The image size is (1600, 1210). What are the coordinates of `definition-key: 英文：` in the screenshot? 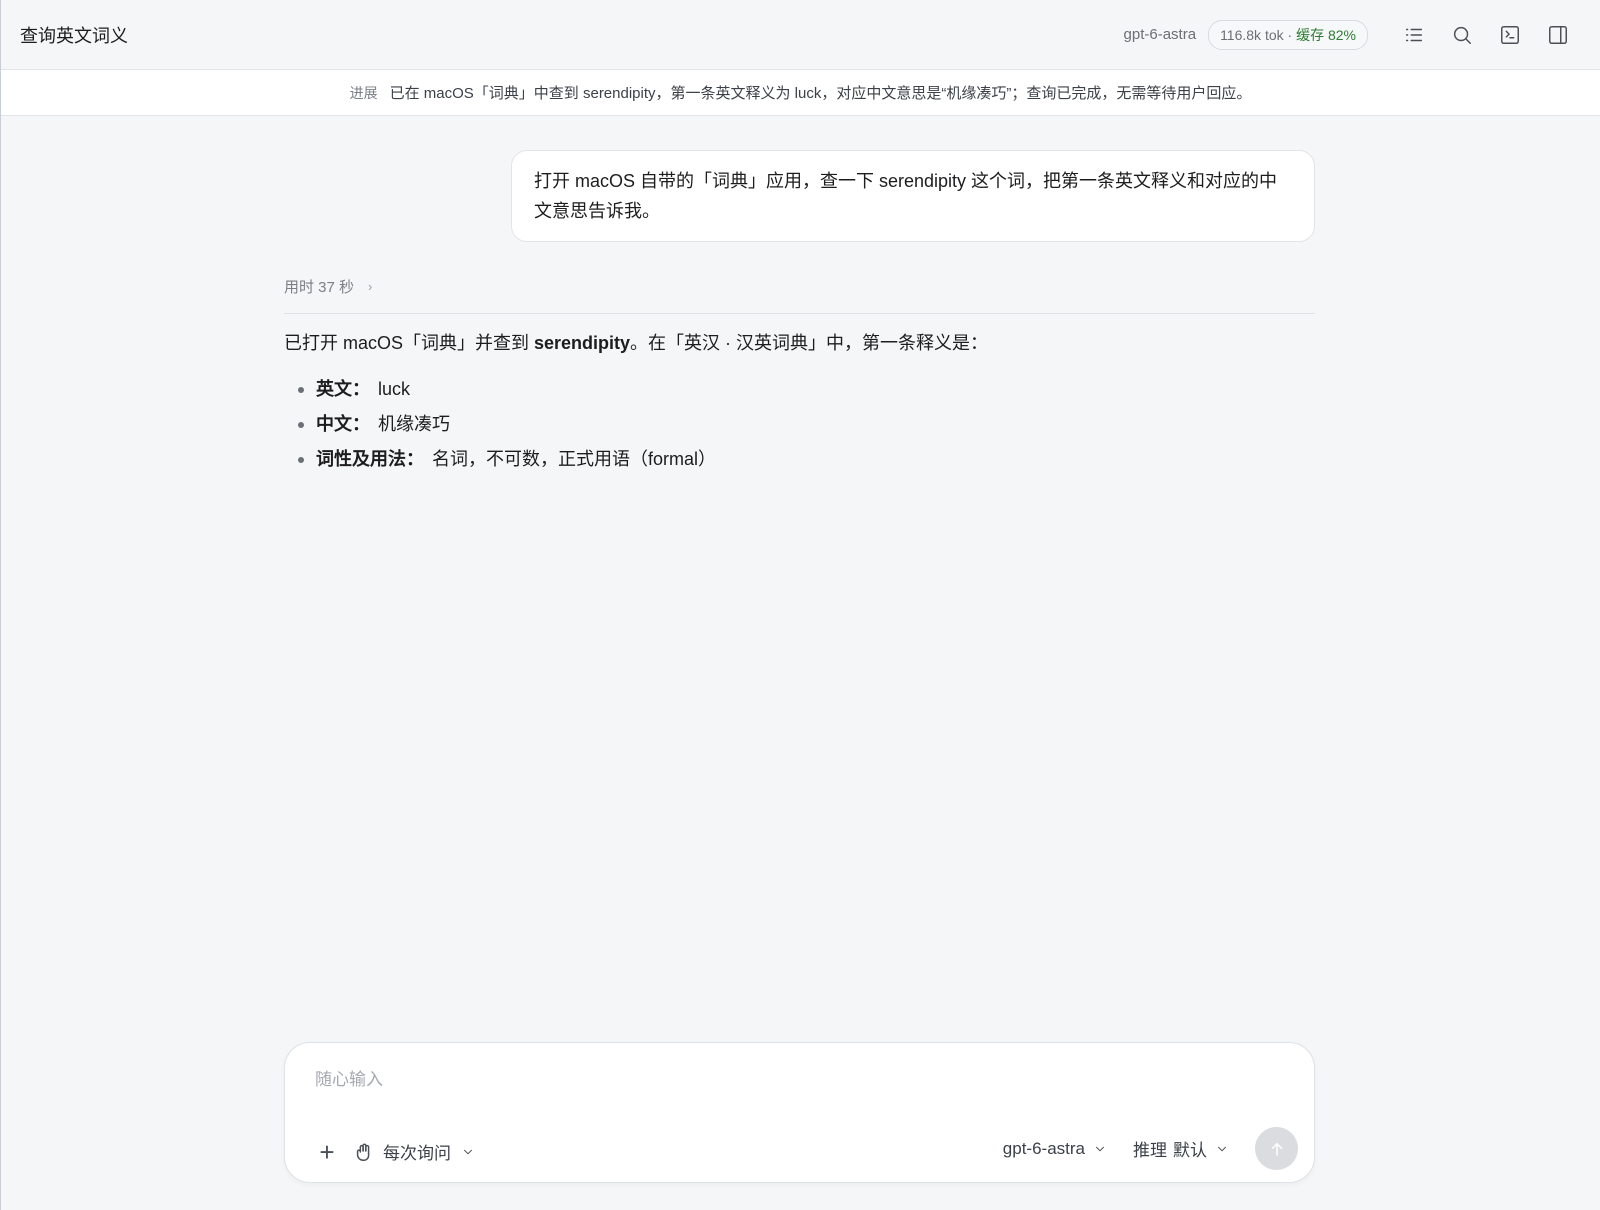 It's located at (343, 389).